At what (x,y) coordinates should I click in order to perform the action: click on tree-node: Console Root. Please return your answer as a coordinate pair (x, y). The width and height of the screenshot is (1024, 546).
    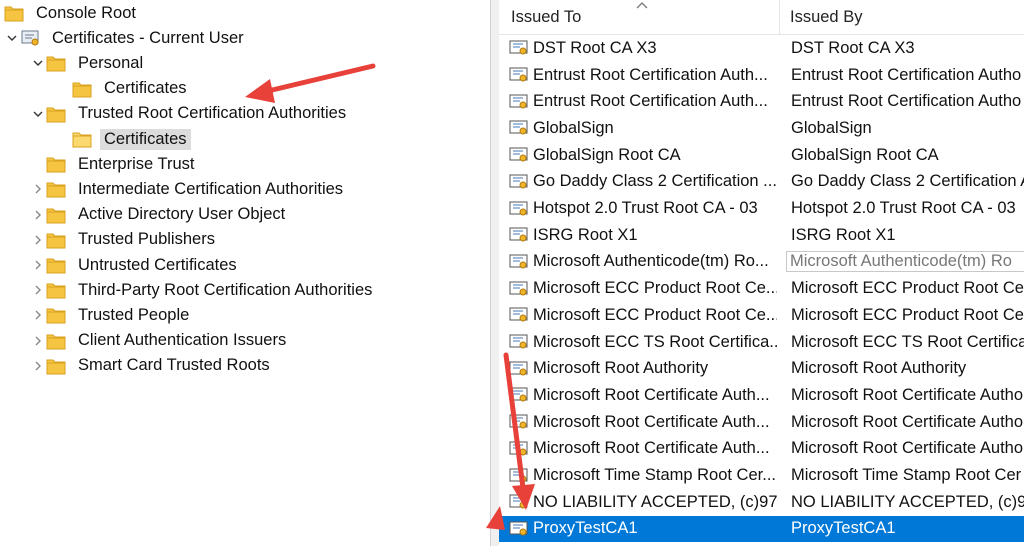
    Looking at the image, I should click on (72, 13).